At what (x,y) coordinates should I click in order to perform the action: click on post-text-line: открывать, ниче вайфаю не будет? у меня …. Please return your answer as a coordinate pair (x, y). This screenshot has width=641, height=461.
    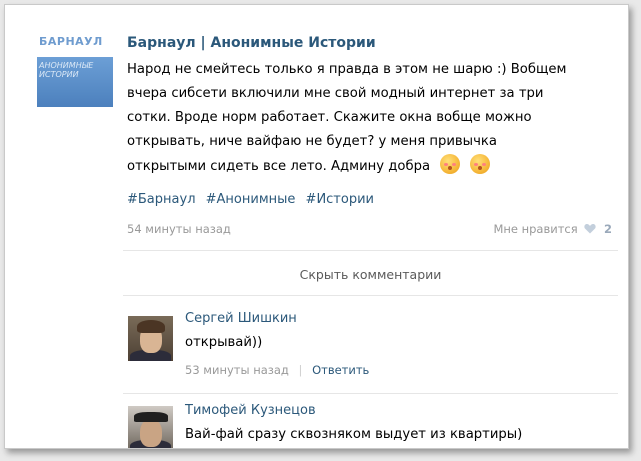
    Looking at the image, I should click on (312, 141).